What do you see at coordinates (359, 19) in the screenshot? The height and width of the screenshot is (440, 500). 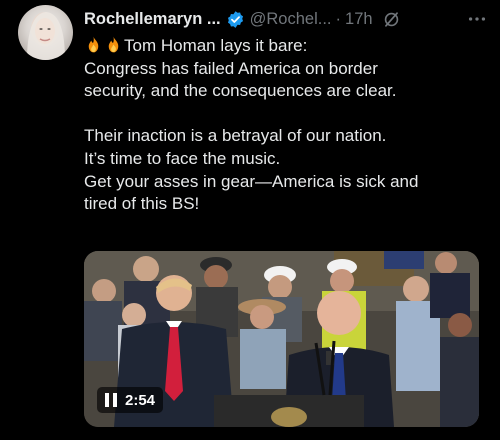 I see `timestamp: 17h` at bounding box center [359, 19].